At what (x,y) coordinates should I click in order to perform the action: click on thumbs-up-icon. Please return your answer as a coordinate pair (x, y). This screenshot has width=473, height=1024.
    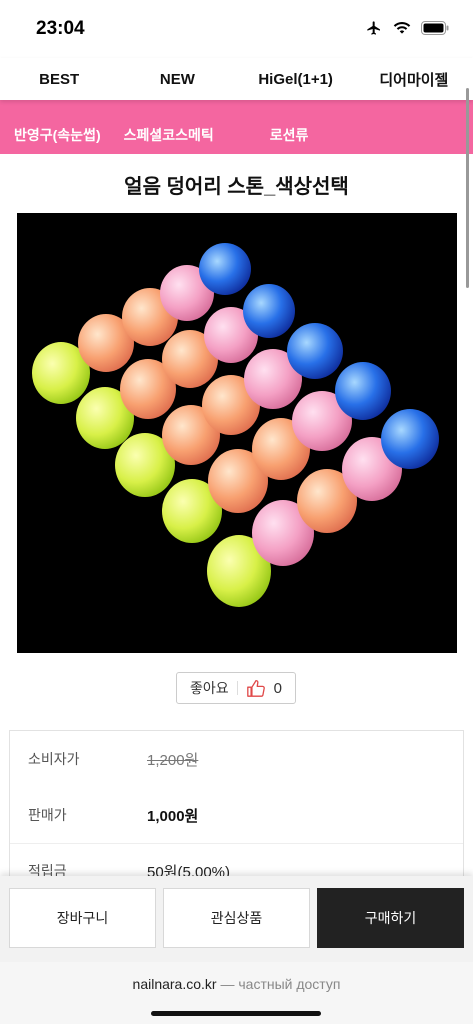
    Looking at the image, I should click on (255, 688).